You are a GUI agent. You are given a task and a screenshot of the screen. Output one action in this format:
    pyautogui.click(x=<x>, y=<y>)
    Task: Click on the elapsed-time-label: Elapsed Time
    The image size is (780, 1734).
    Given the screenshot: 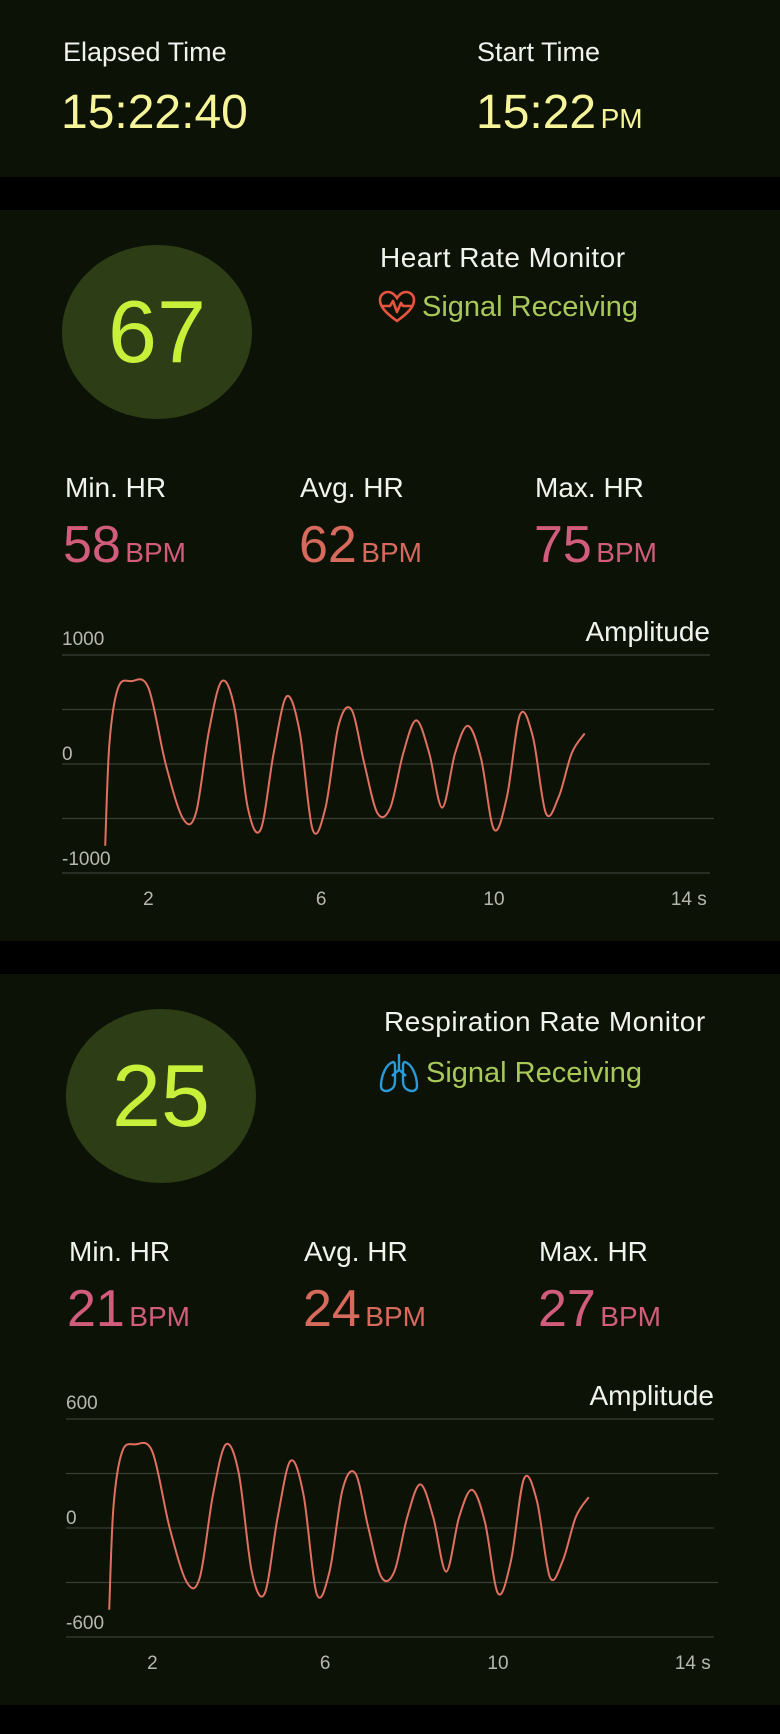 What is the action you would take?
    pyautogui.click(x=145, y=52)
    